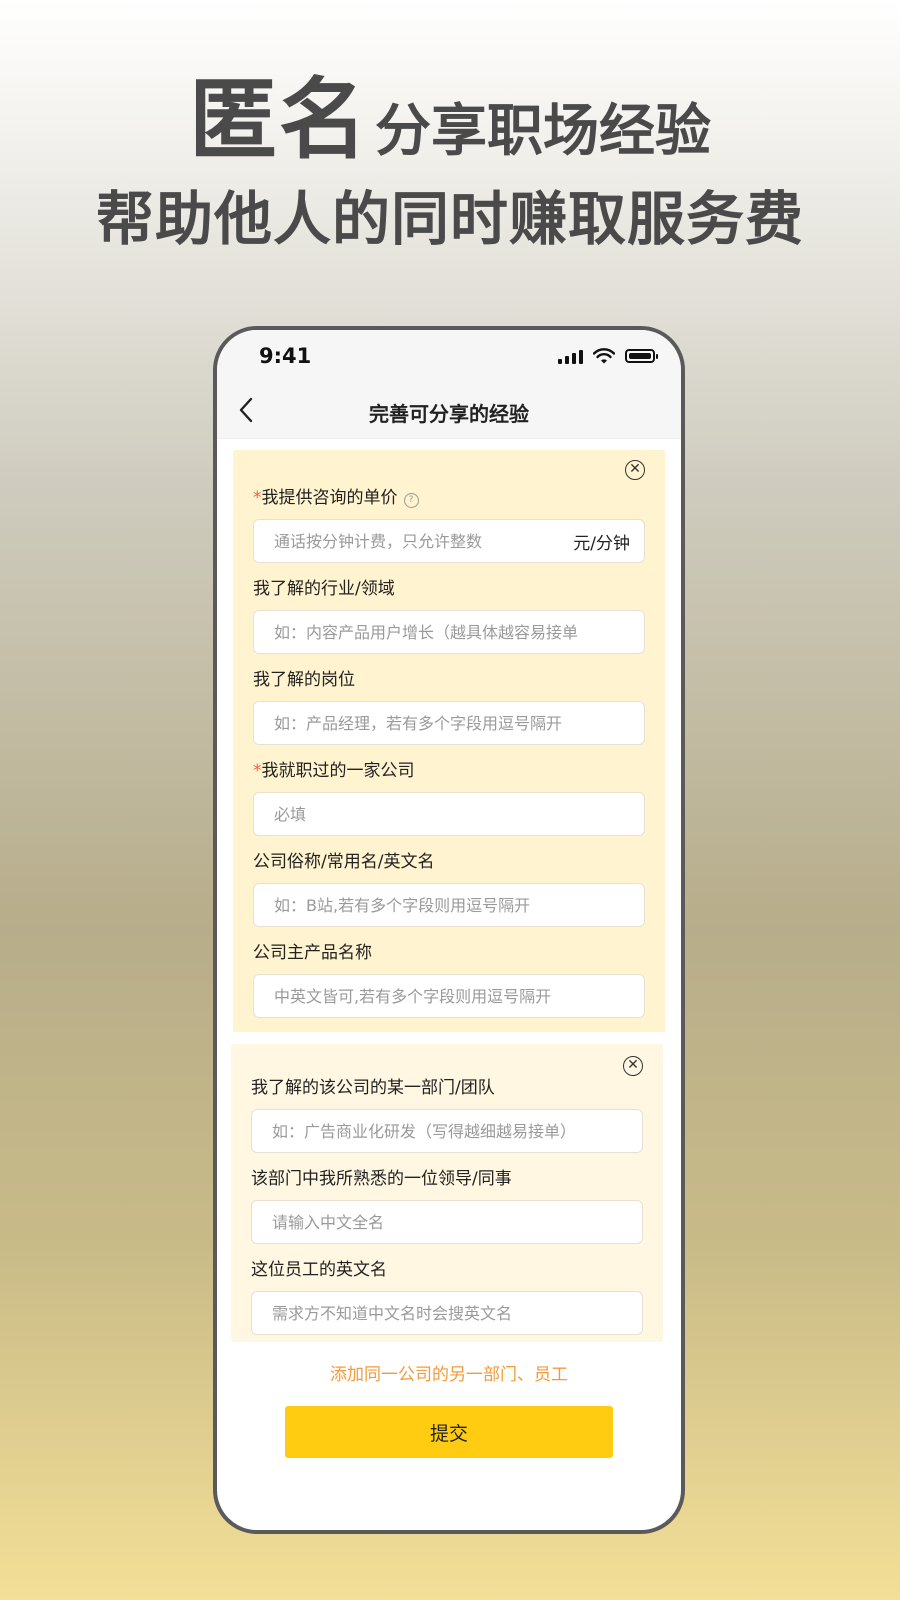 The height and width of the screenshot is (1600, 900). Describe the element at coordinates (601, 543) in the screenshot. I see `price-unit: 元/分钟` at that location.